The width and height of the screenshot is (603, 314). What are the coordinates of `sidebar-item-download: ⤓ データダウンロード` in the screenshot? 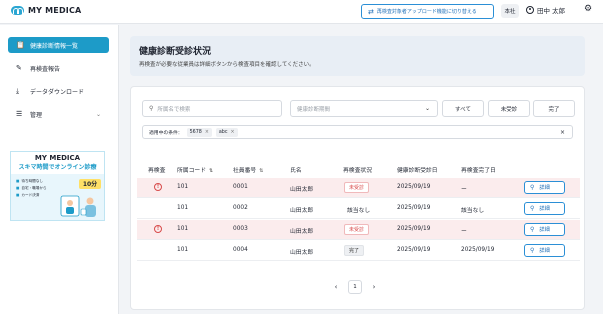 It's located at (58, 91).